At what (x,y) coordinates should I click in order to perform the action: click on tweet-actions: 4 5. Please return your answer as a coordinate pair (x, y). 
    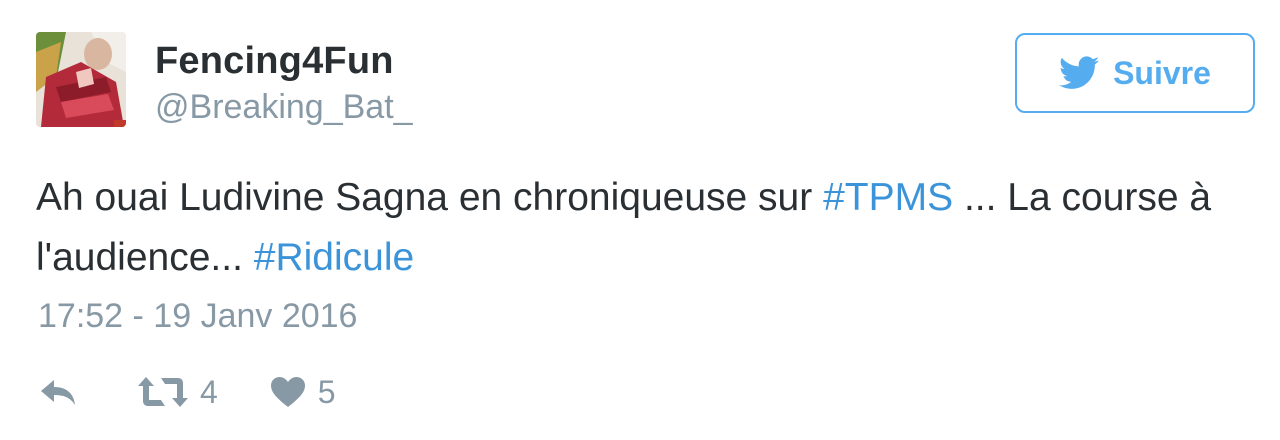
    Looking at the image, I should click on (187, 392).